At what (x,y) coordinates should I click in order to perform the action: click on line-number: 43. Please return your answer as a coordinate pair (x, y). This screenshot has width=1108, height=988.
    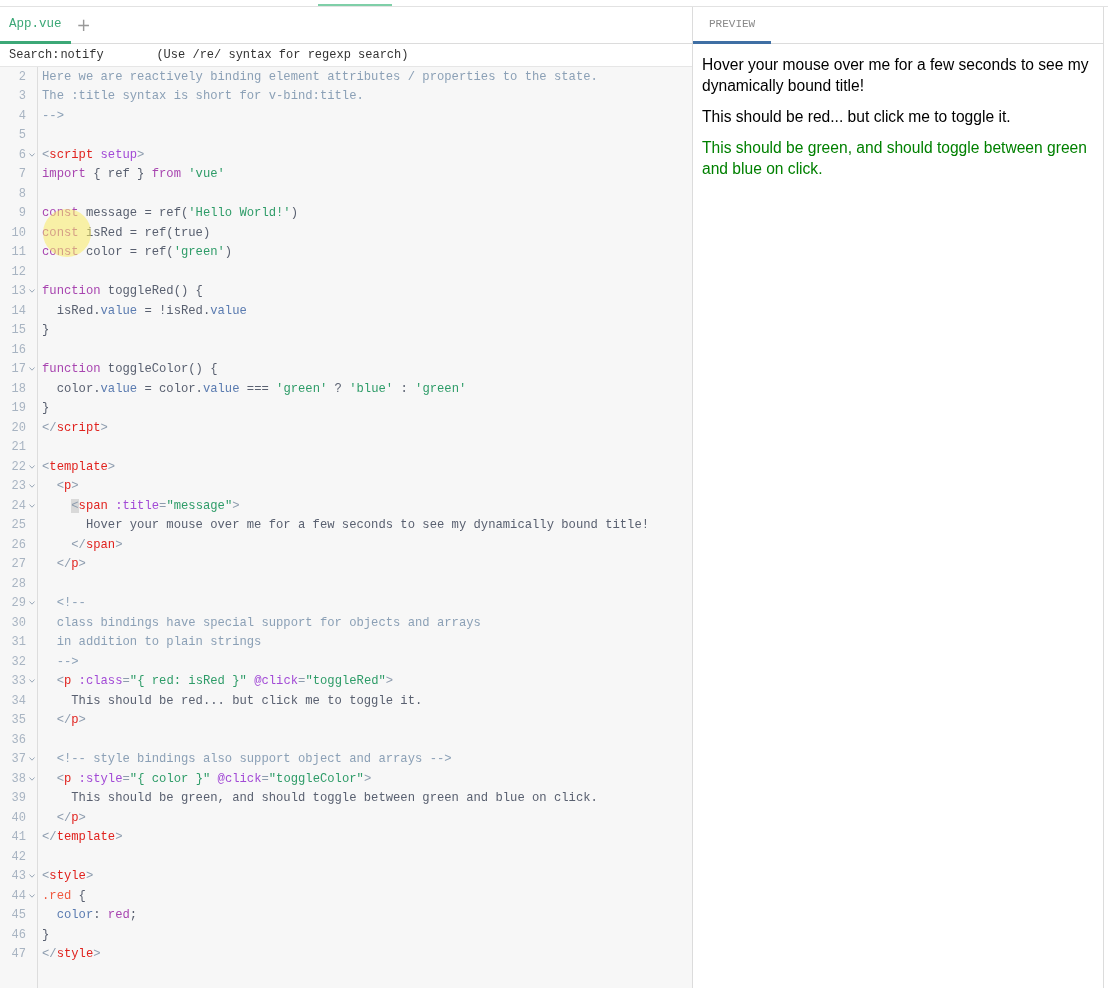
    Looking at the image, I should click on (18, 876).